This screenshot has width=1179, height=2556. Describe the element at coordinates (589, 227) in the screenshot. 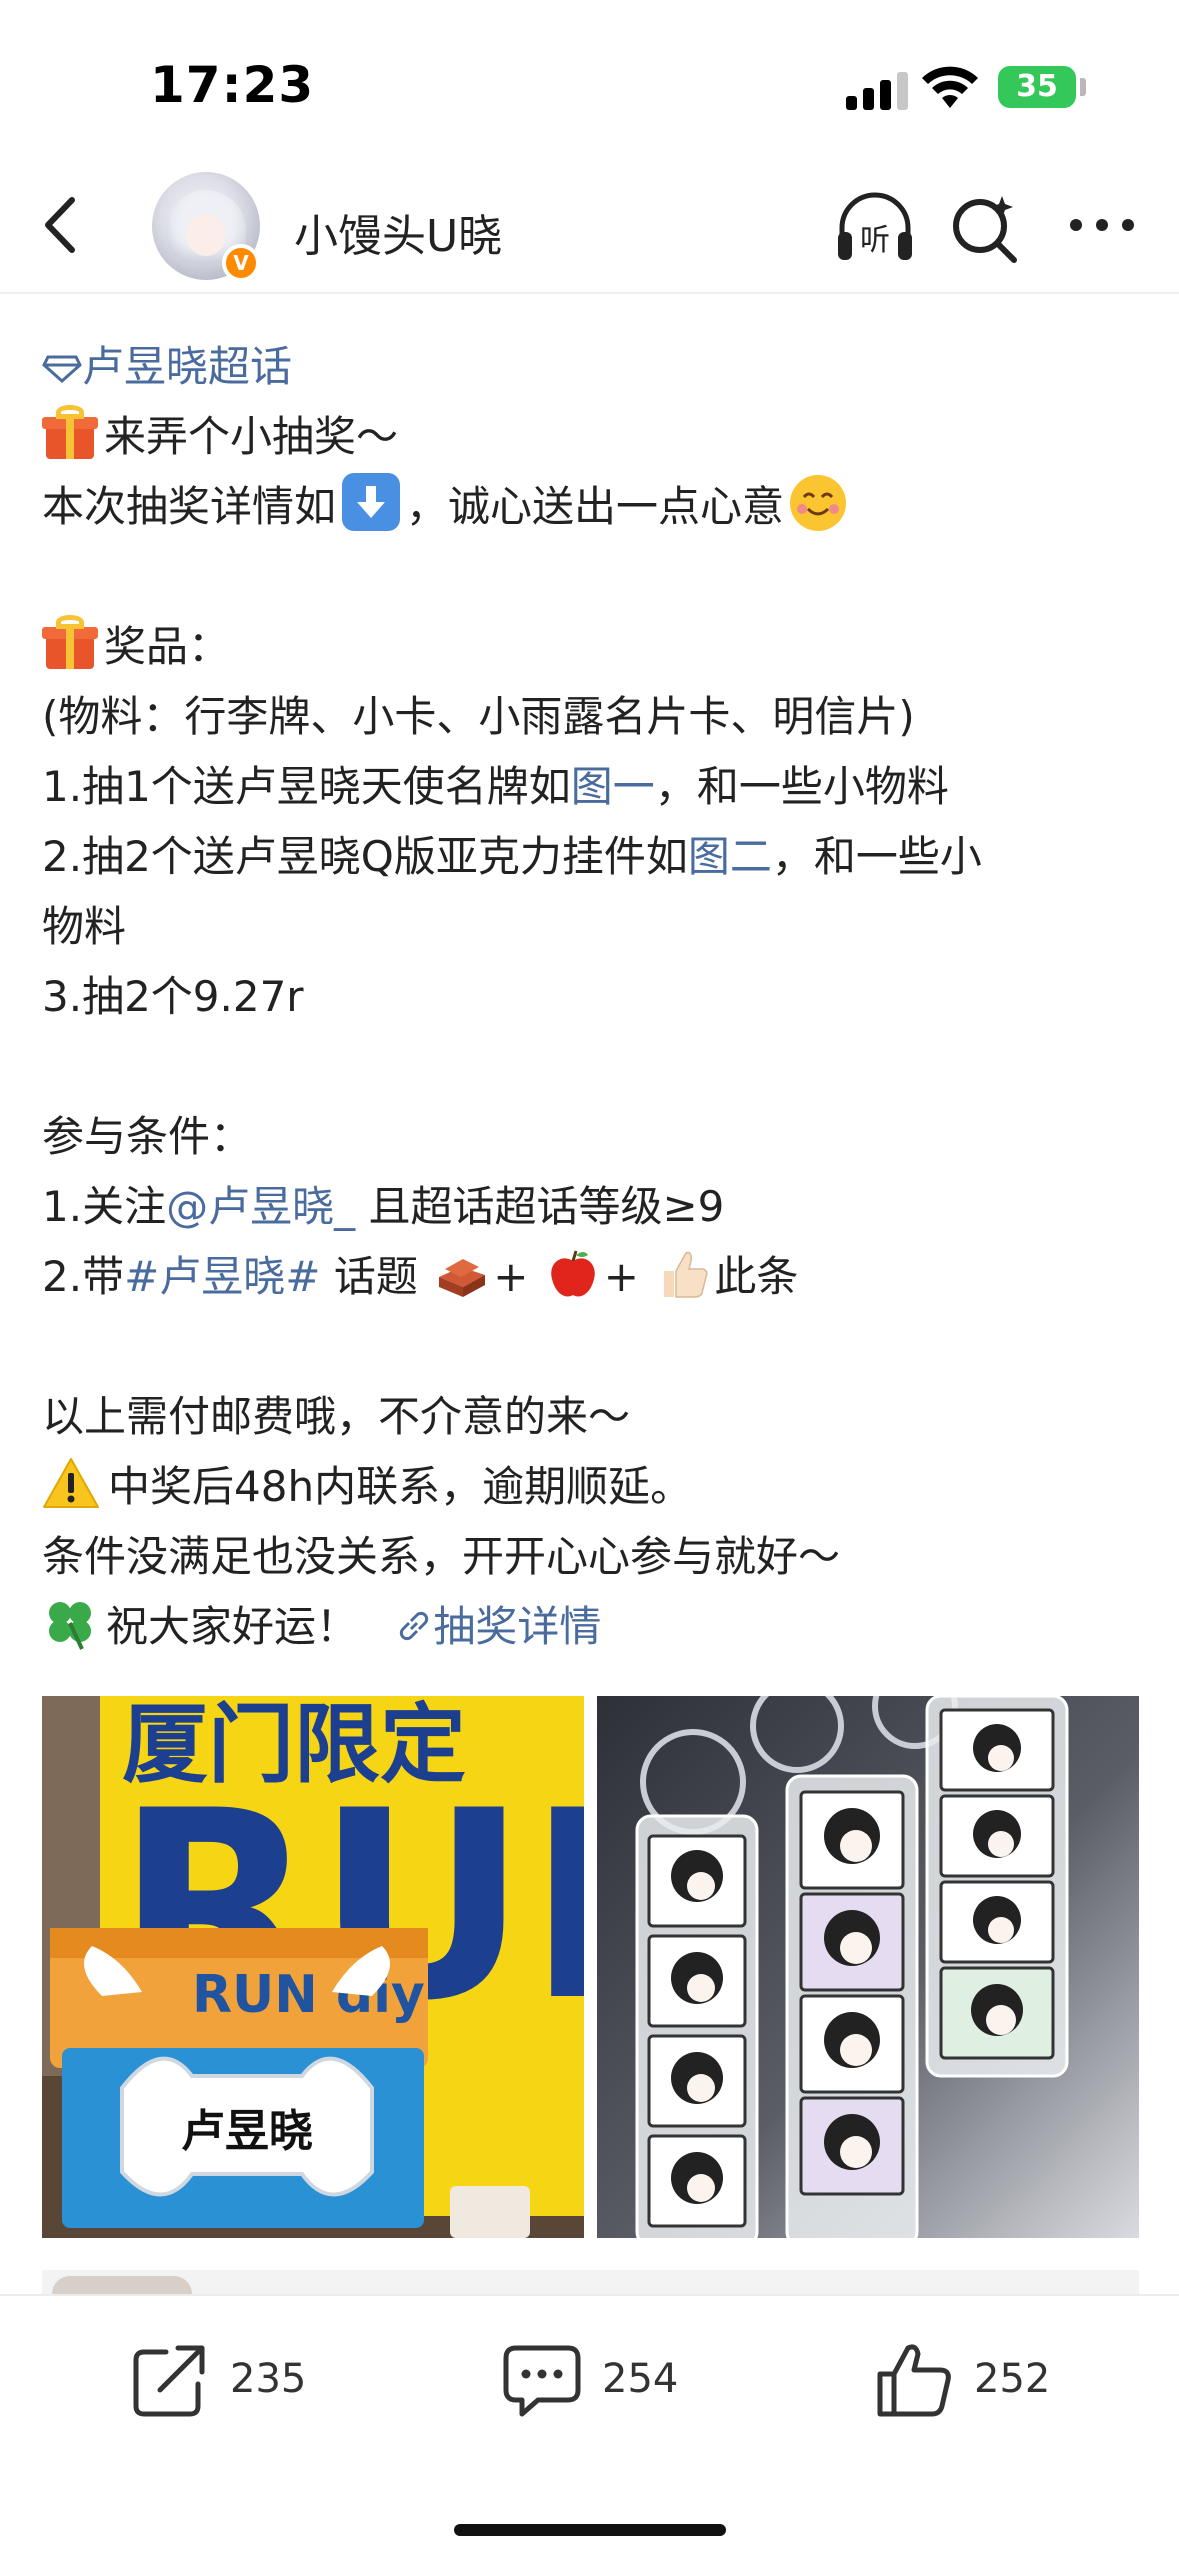

I see `nav-bar: V 小馒头U晓 听` at that location.